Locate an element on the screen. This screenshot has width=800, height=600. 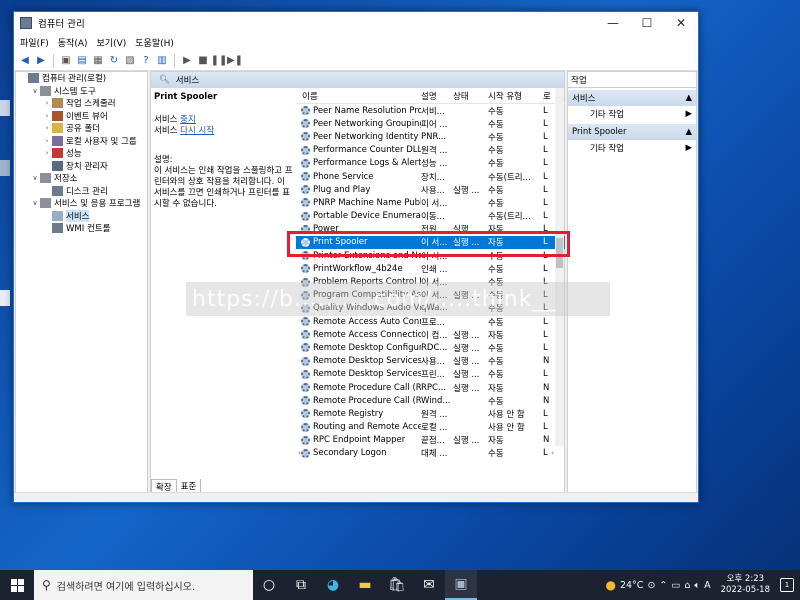
menu-action: 동작(A) is located at coordinates (73, 42).